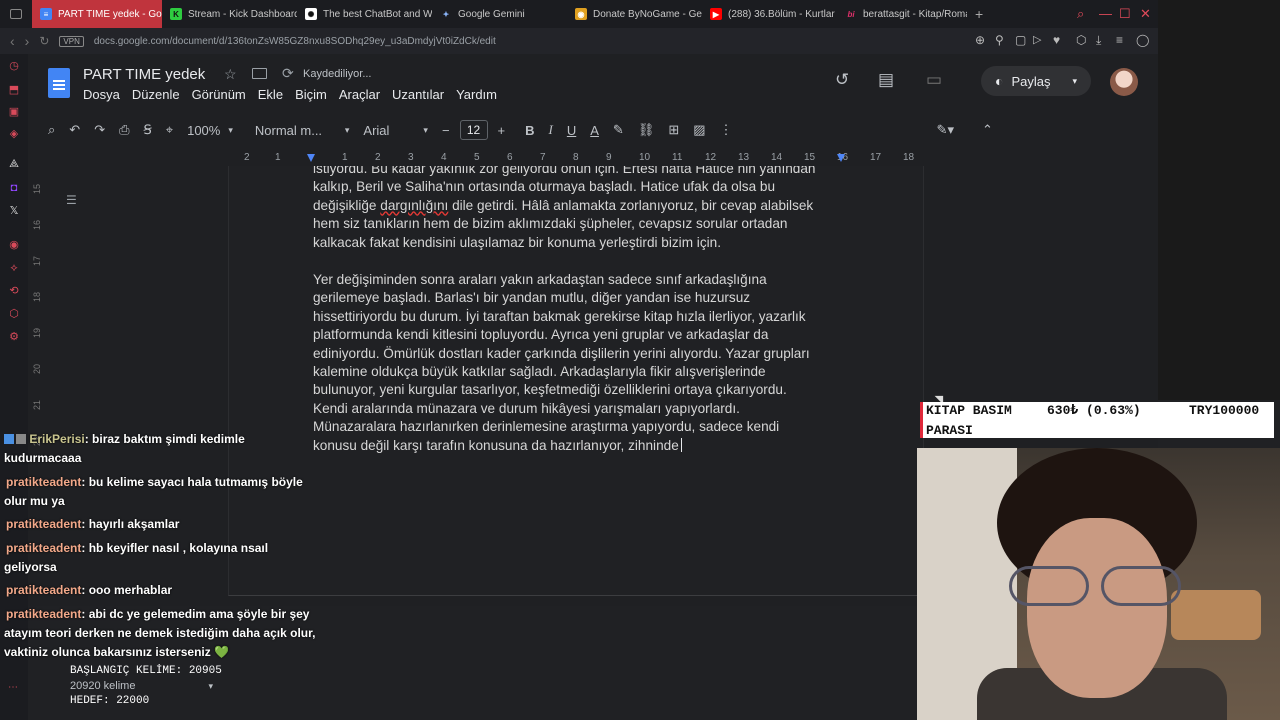  I want to click on menu-extensions: Uzantılar, so click(418, 94).